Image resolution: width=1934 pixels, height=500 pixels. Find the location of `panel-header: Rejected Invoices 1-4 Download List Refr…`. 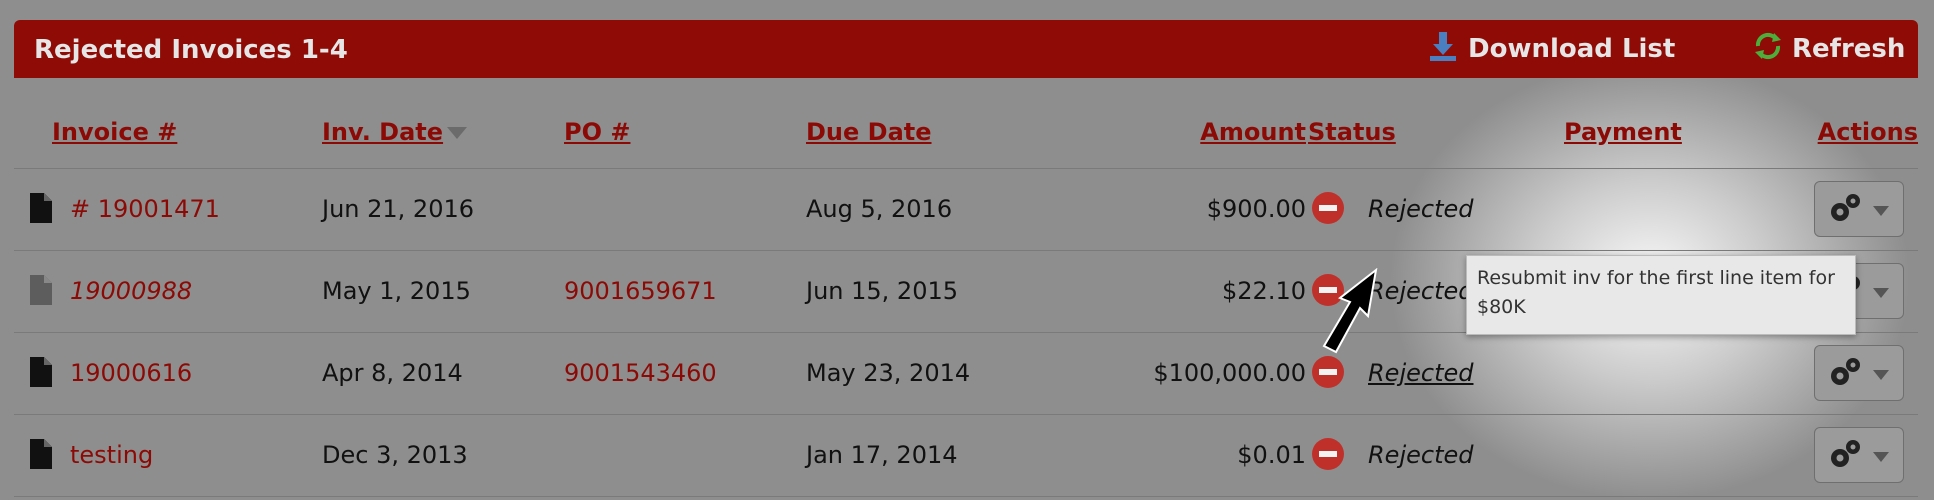

panel-header: Rejected Invoices 1-4 Download List Refr… is located at coordinates (966, 49).